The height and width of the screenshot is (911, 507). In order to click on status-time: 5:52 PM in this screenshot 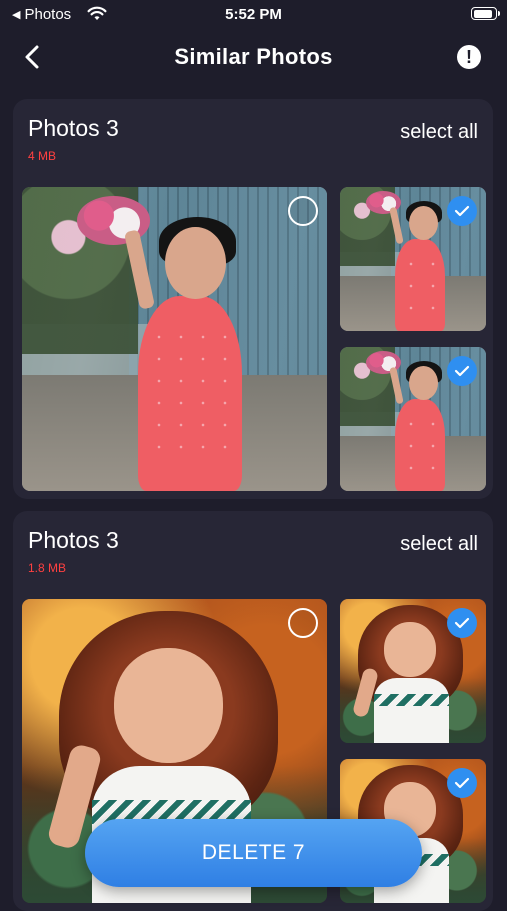, I will do `click(253, 14)`.